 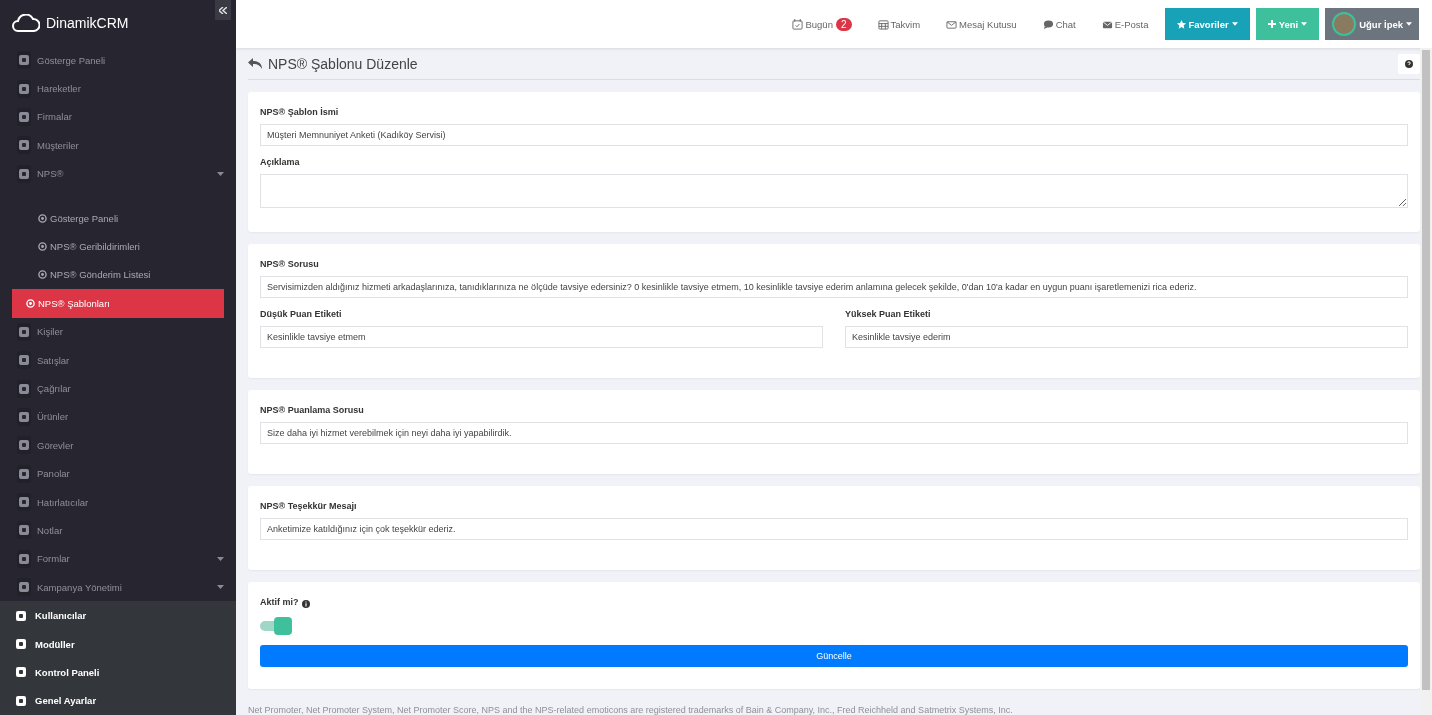 I want to click on cloud-icon, so click(x=26, y=23).